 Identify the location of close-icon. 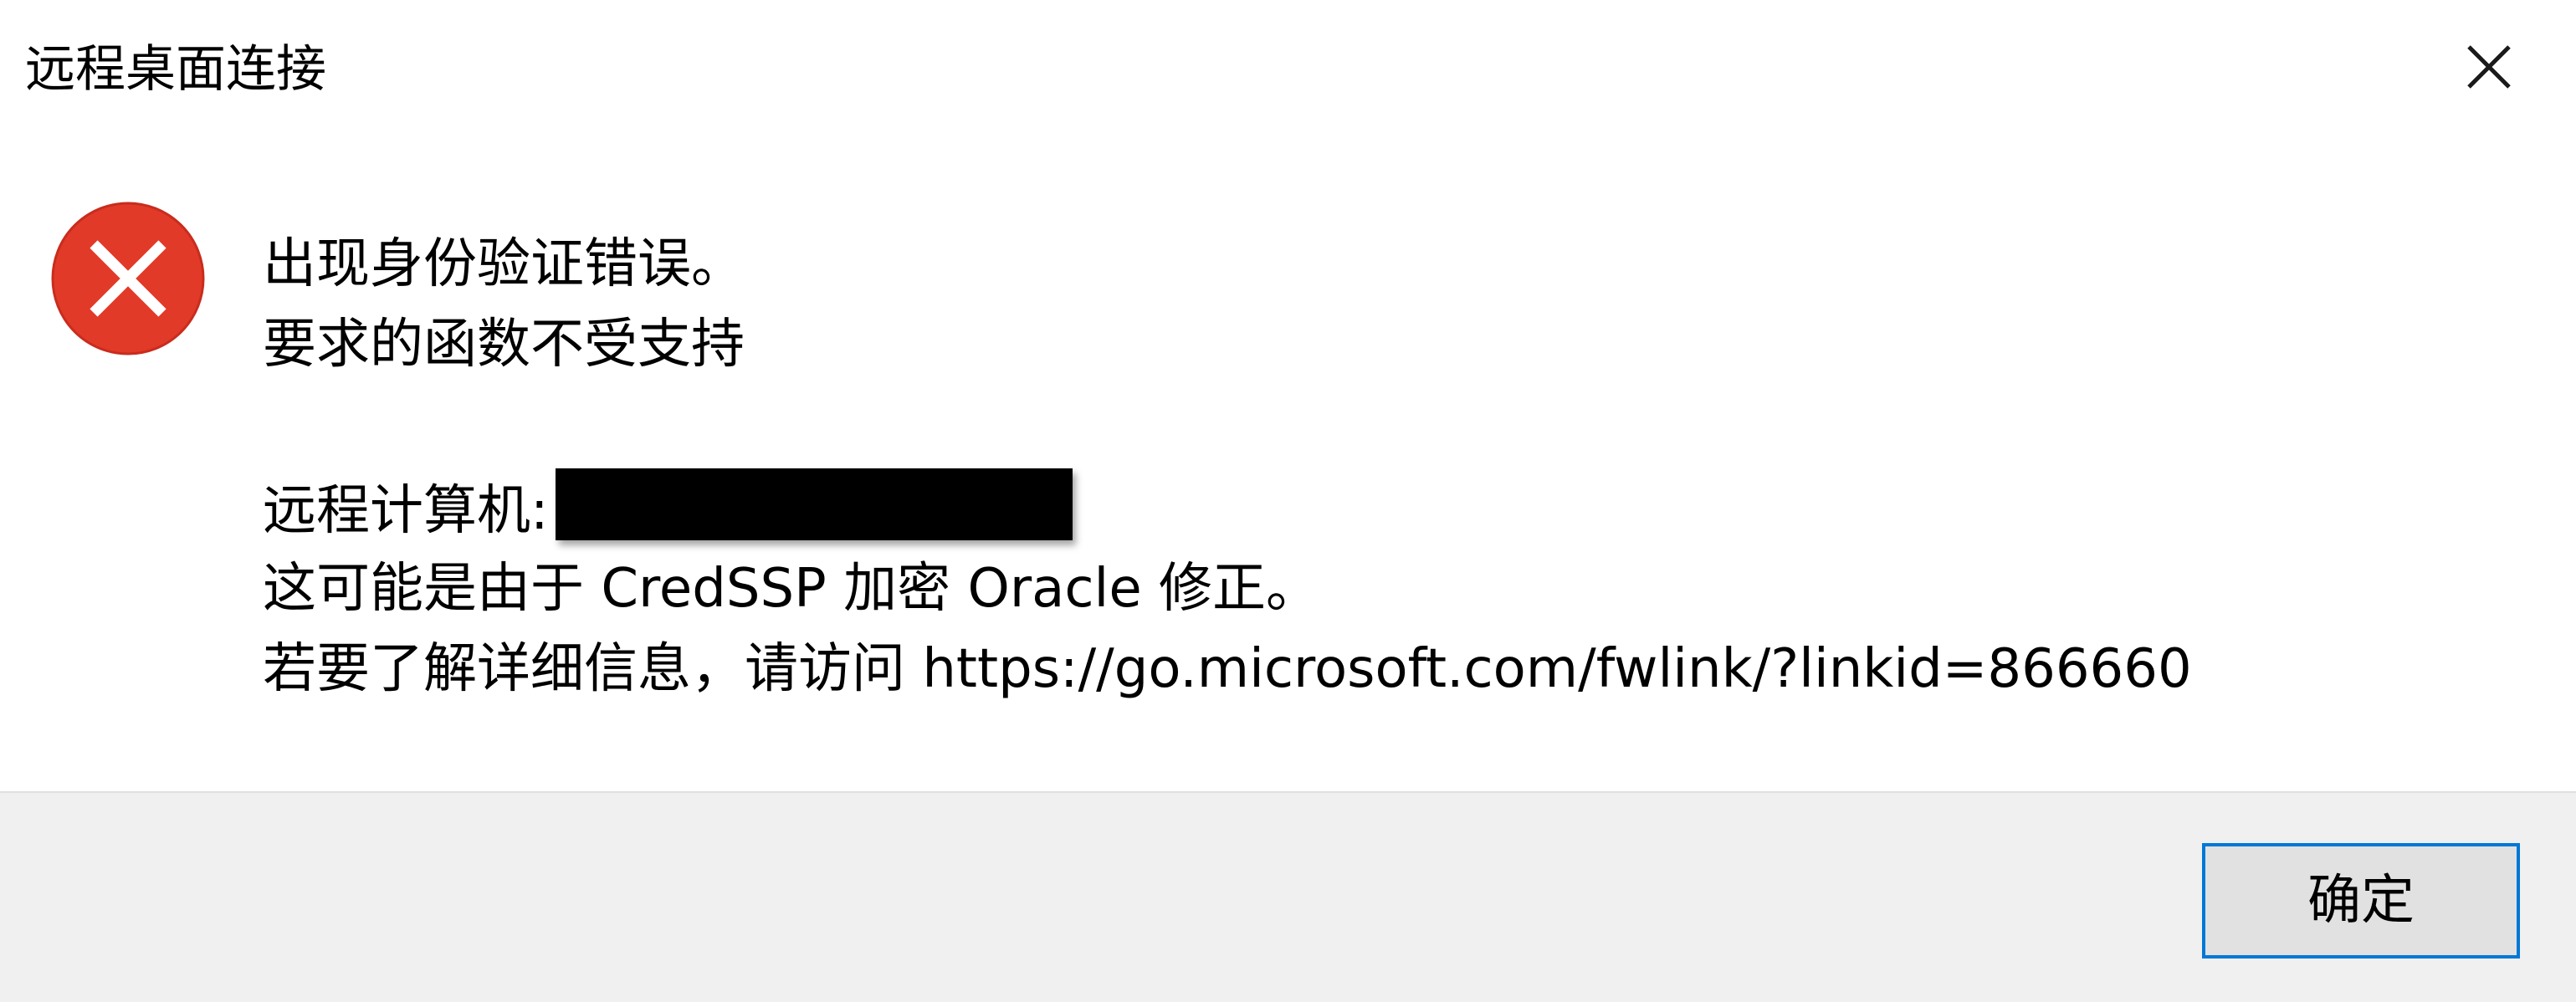
(2489, 67).